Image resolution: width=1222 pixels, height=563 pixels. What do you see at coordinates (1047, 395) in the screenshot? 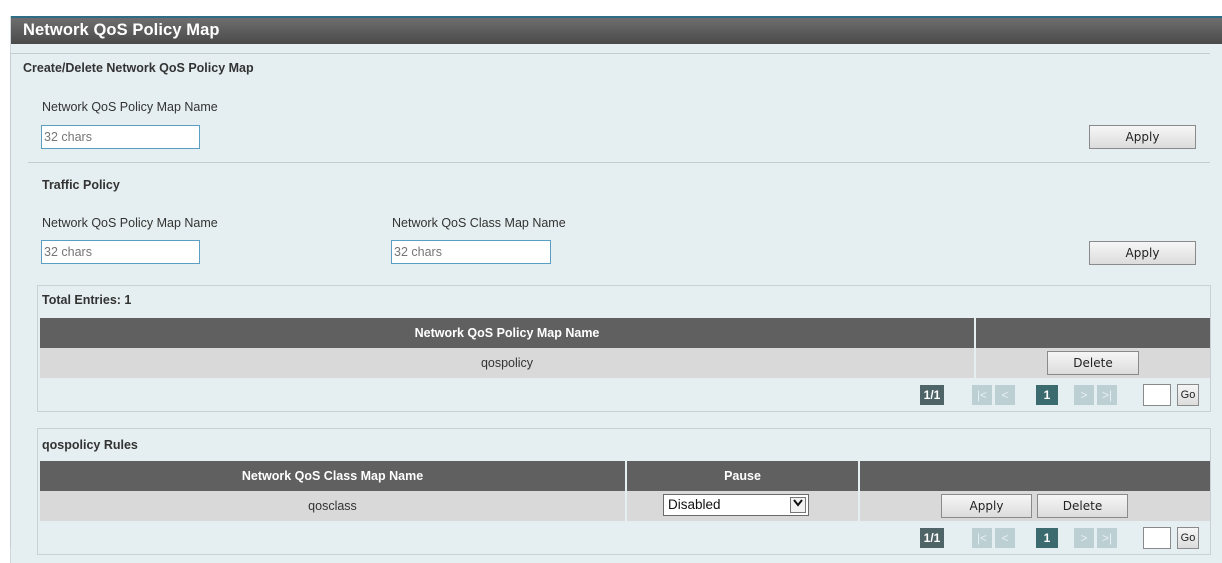
I see `current-page: 1` at bounding box center [1047, 395].